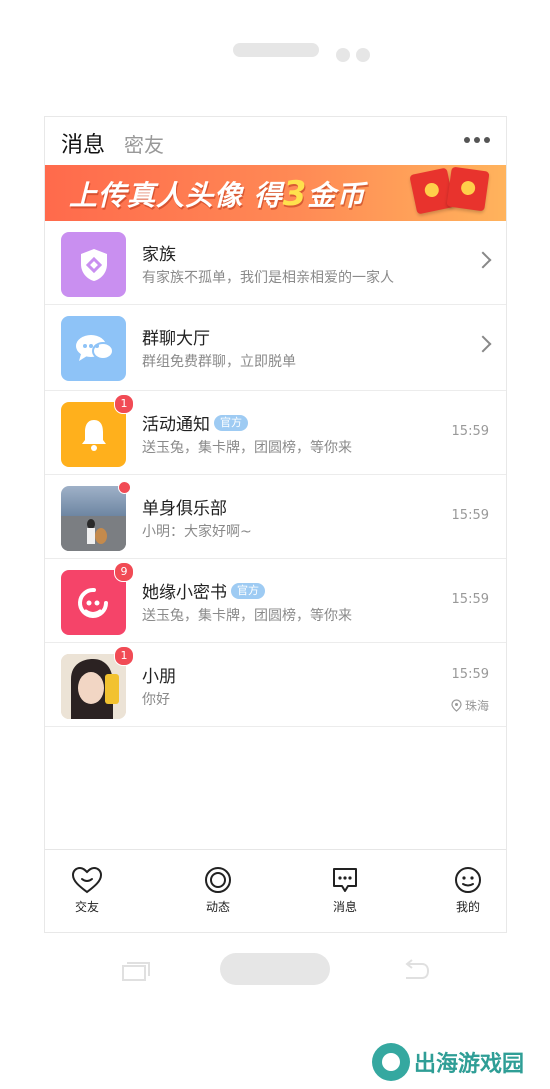 Image resolution: width=550 pixels, height=1089 pixels. Describe the element at coordinates (87, 880) in the screenshot. I see `heart-face-icon` at that location.